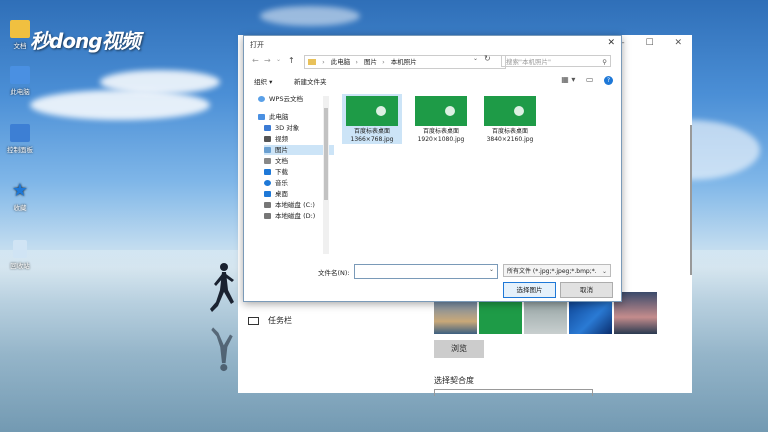  Describe the element at coordinates (20, 266) in the screenshot. I see `desktop-icon-label: 回收站` at that location.